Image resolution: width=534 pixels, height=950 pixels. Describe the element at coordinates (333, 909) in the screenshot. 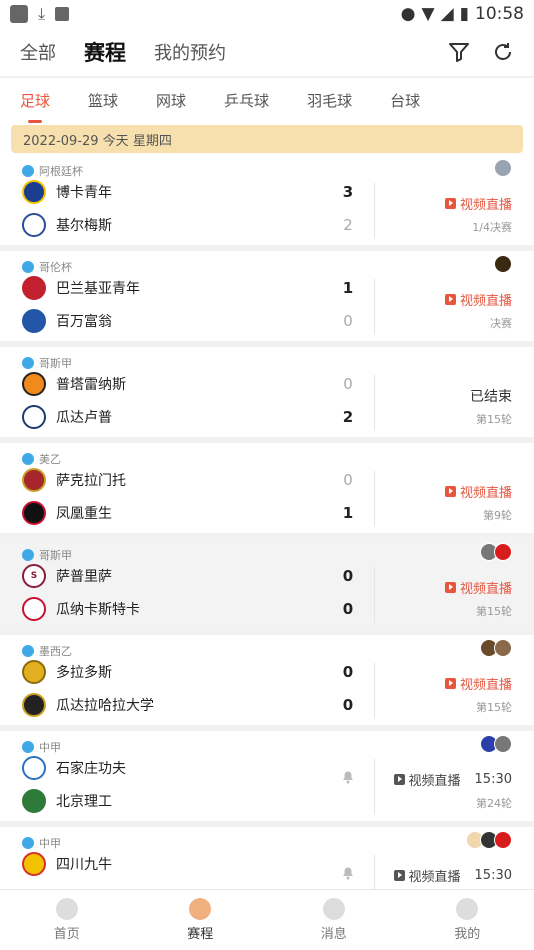

I see `chat-icon` at that location.